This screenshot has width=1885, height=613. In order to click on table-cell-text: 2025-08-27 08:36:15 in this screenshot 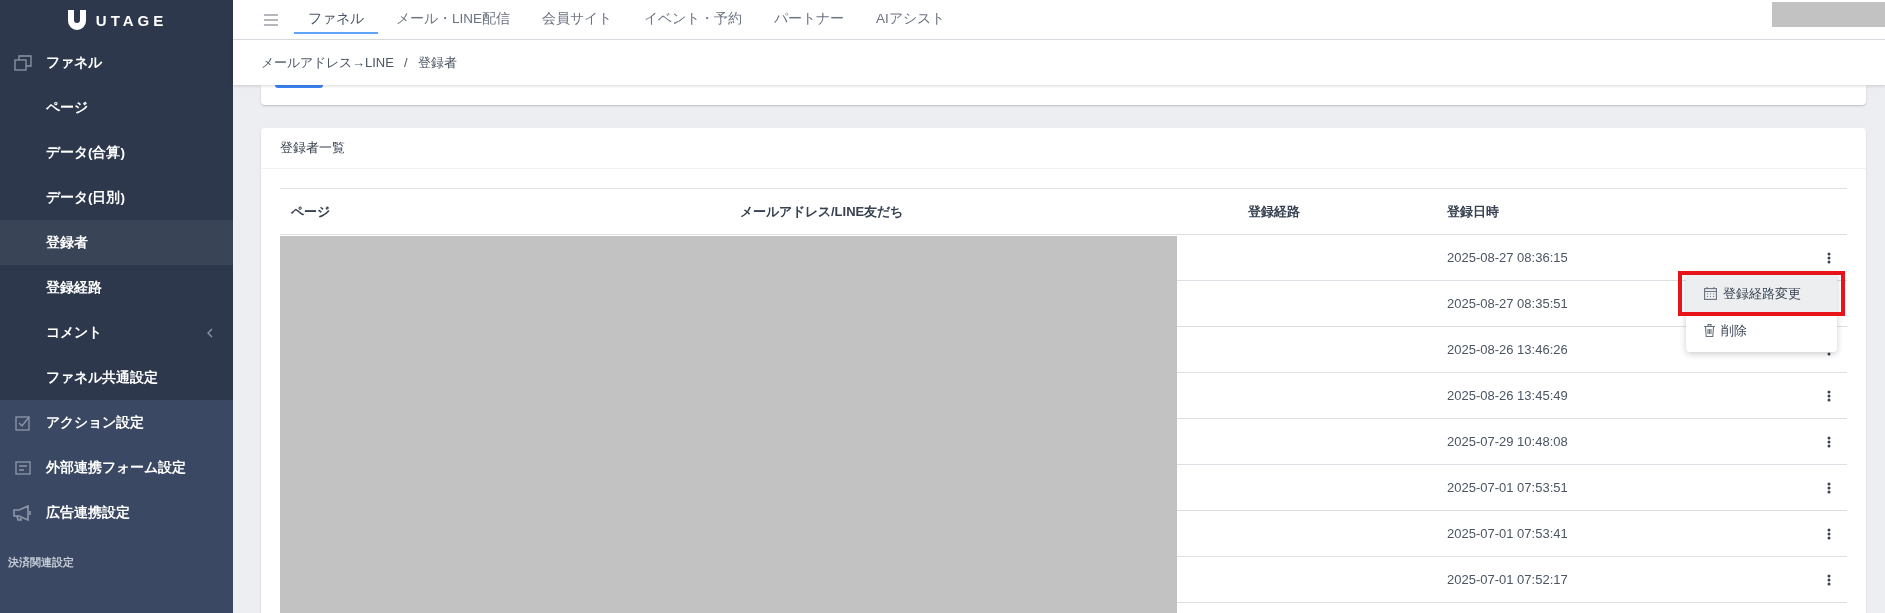, I will do `click(1507, 257)`.